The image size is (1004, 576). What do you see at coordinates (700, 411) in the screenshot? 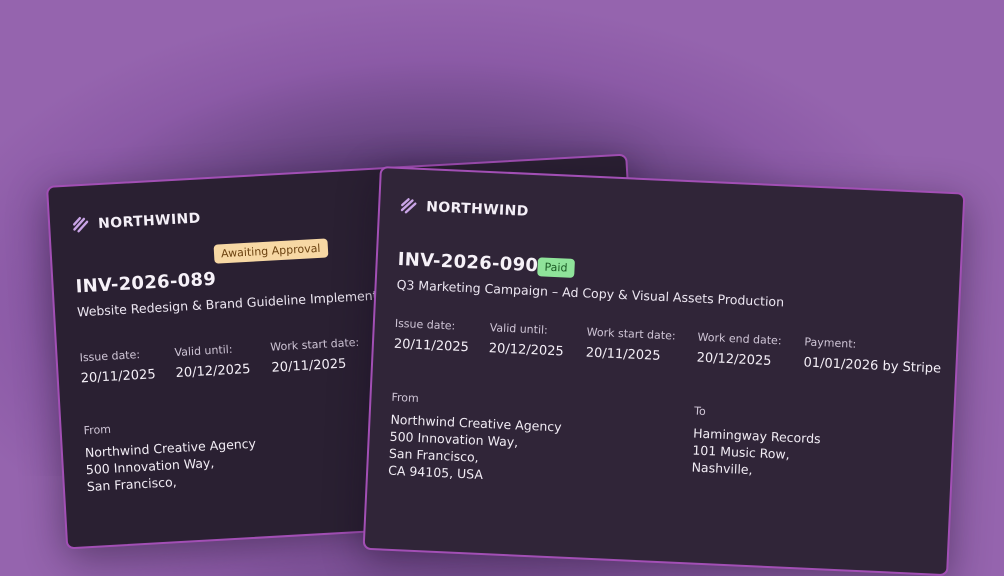
I see `to-label: To` at bounding box center [700, 411].